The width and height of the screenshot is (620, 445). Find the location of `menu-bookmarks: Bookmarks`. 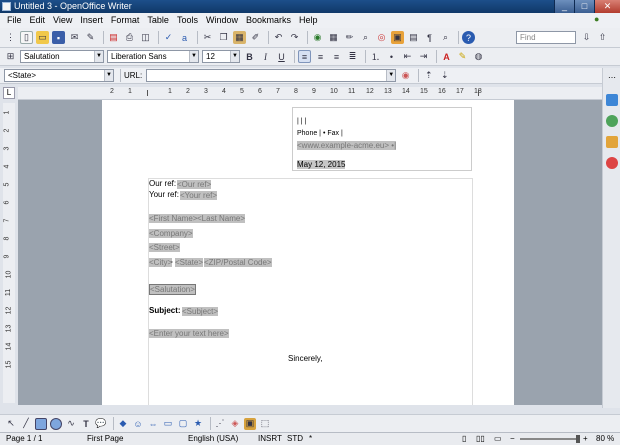

menu-bookmarks: Bookmarks is located at coordinates (268, 20).